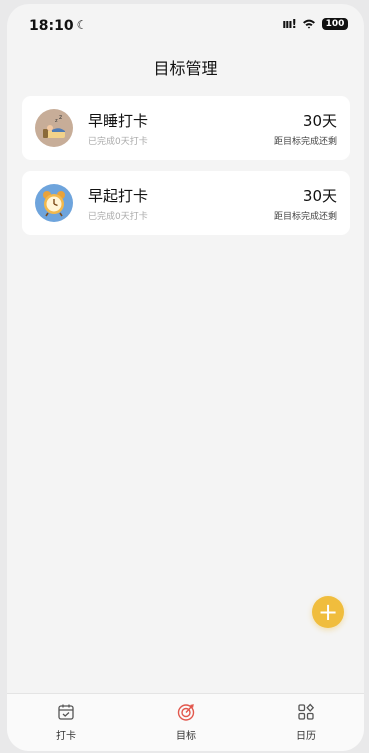  What do you see at coordinates (118, 121) in the screenshot?
I see `goal-title: 早睡打卡` at bounding box center [118, 121].